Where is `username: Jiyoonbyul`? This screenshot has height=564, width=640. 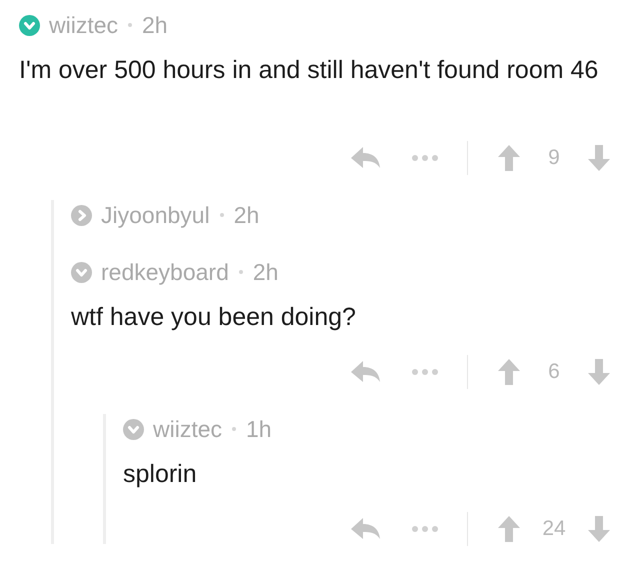 username: Jiyoonbyul is located at coordinates (155, 215).